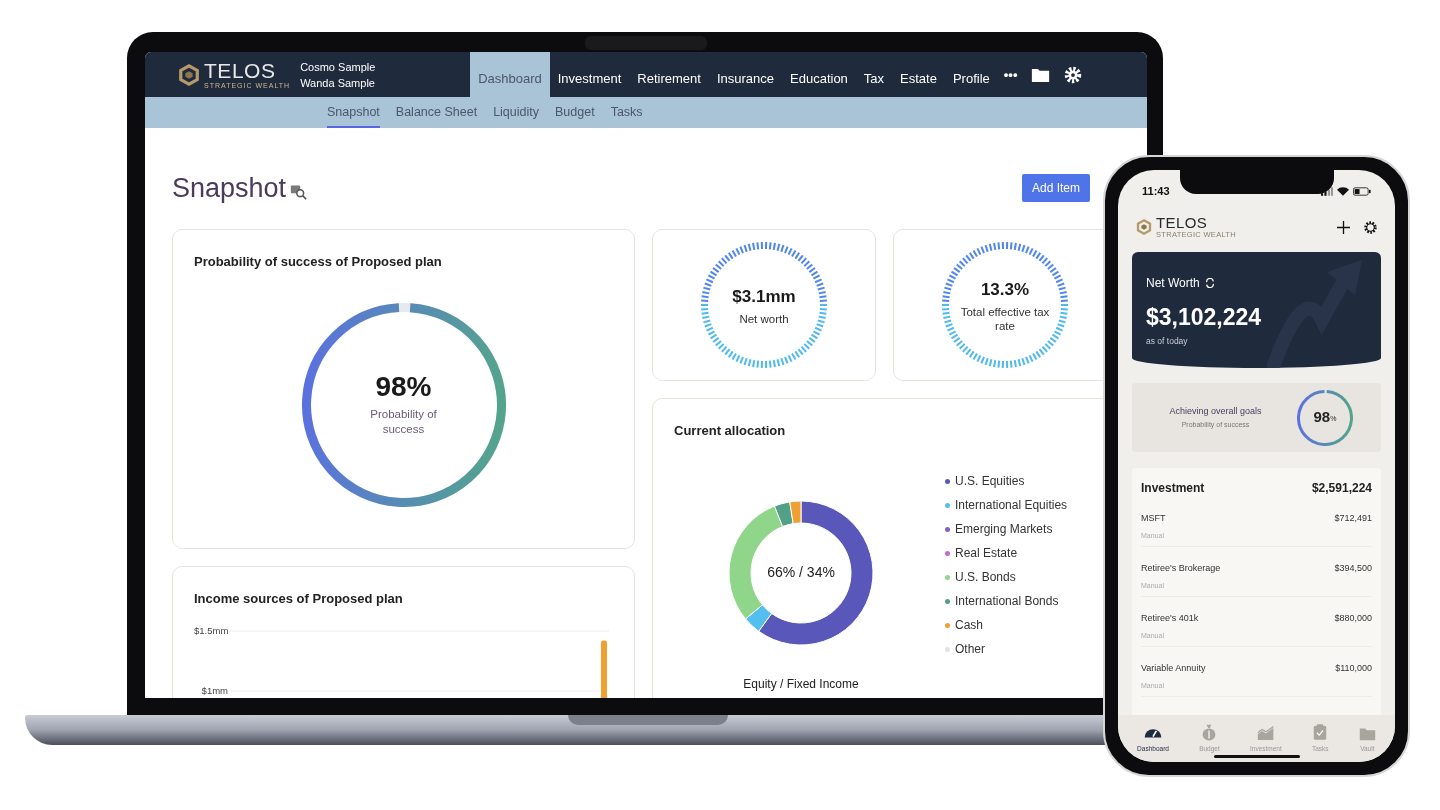  Describe the element at coordinates (1209, 732) in the screenshot. I see `money-bag-icon` at that location.